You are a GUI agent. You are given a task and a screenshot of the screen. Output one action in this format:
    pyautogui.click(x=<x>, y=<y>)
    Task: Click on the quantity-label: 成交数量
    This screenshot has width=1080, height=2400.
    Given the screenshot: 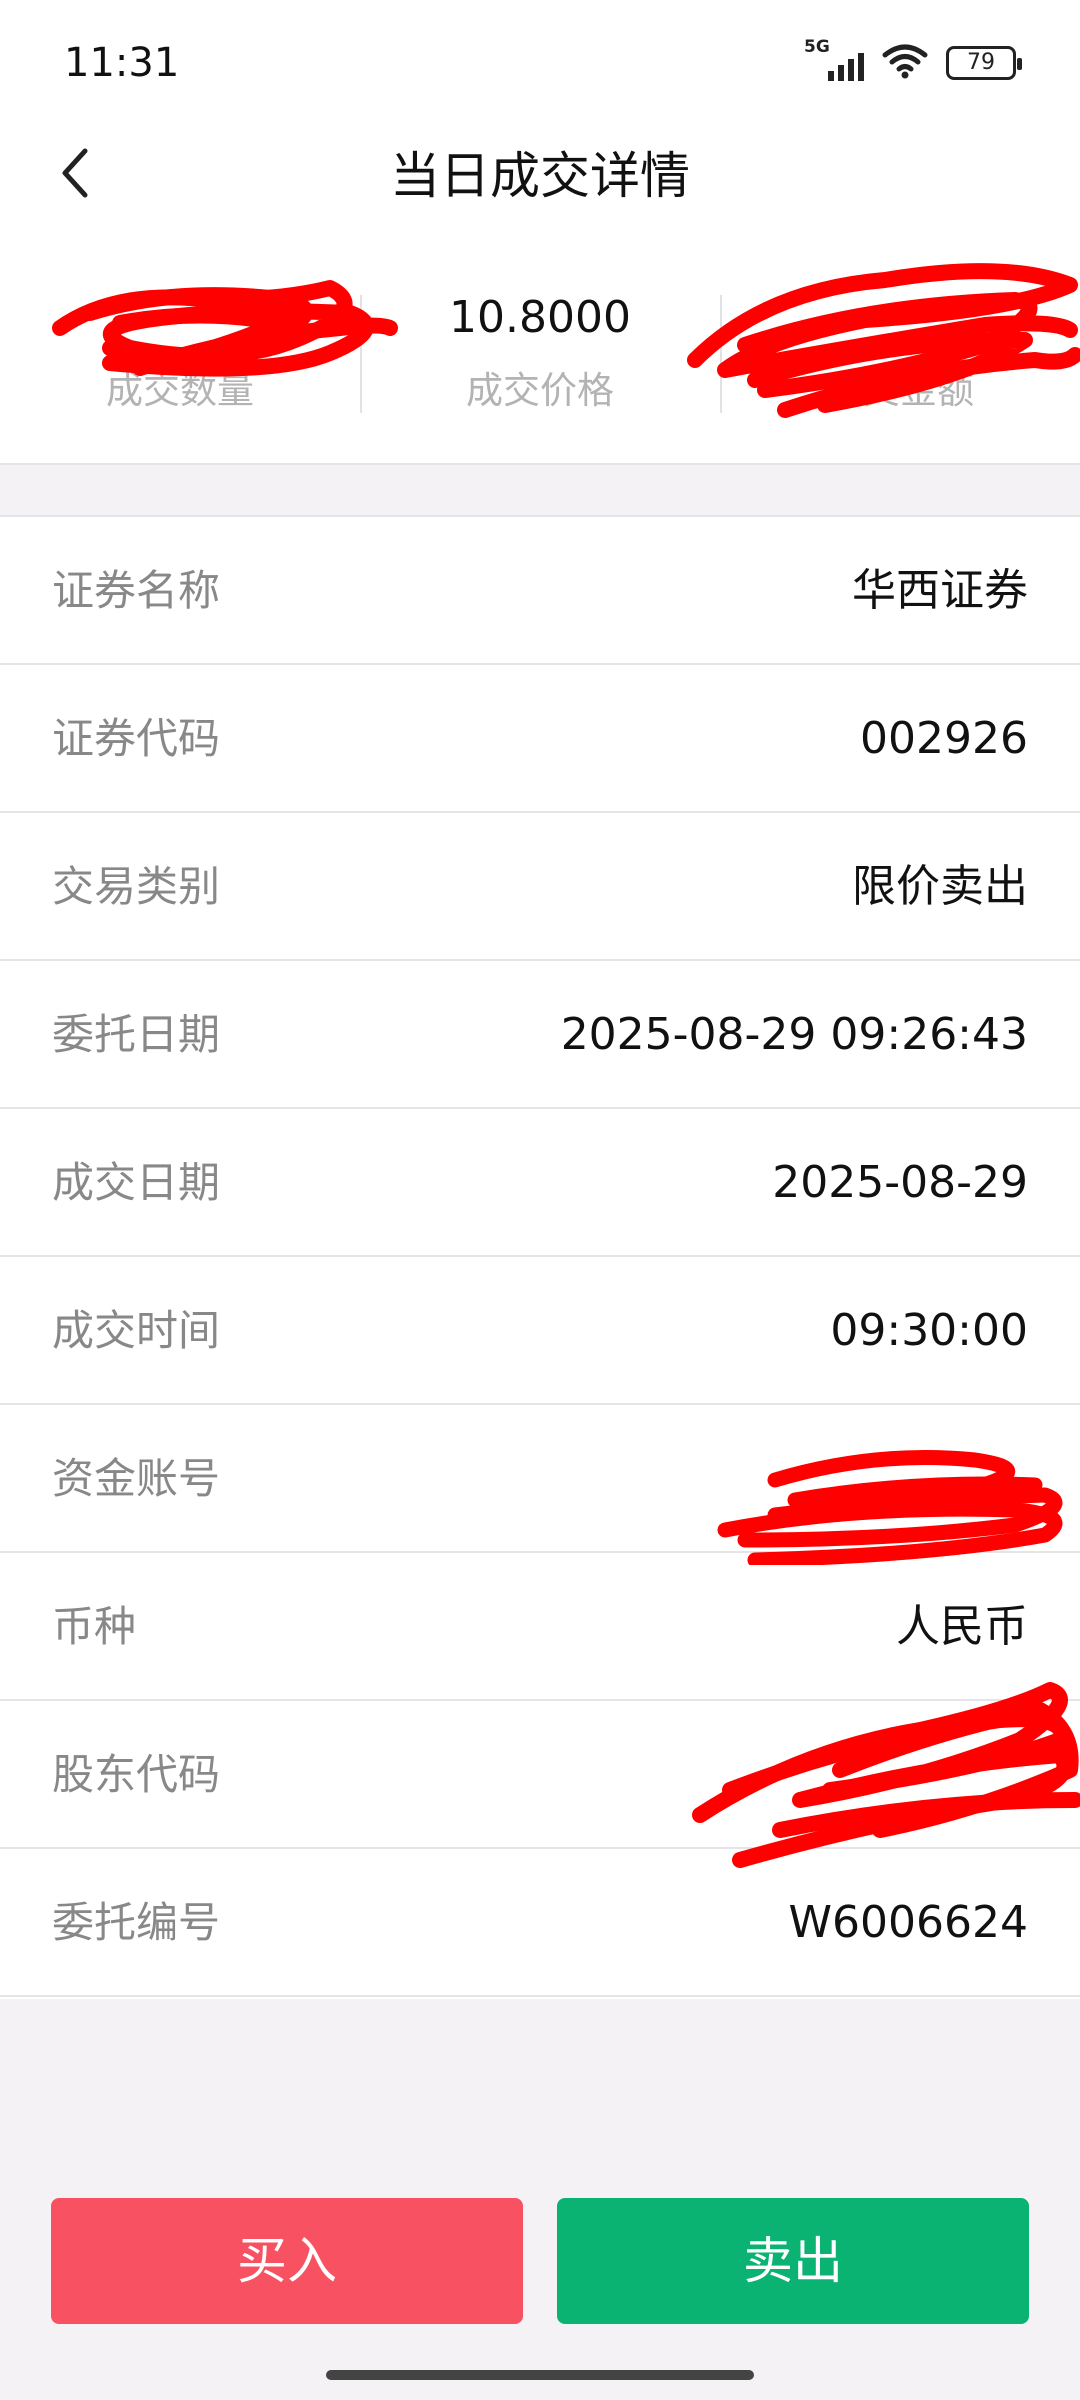 What is the action you would take?
    pyautogui.click(x=180, y=390)
    